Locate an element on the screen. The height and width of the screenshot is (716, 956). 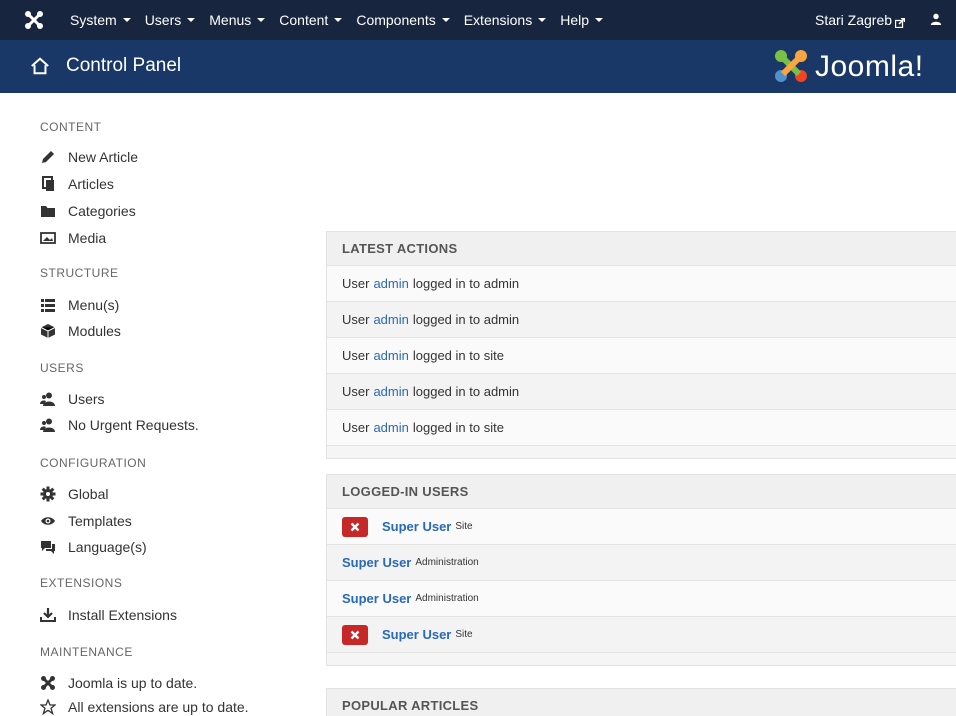
joomla-logo-icon is located at coordinates (34, 20).